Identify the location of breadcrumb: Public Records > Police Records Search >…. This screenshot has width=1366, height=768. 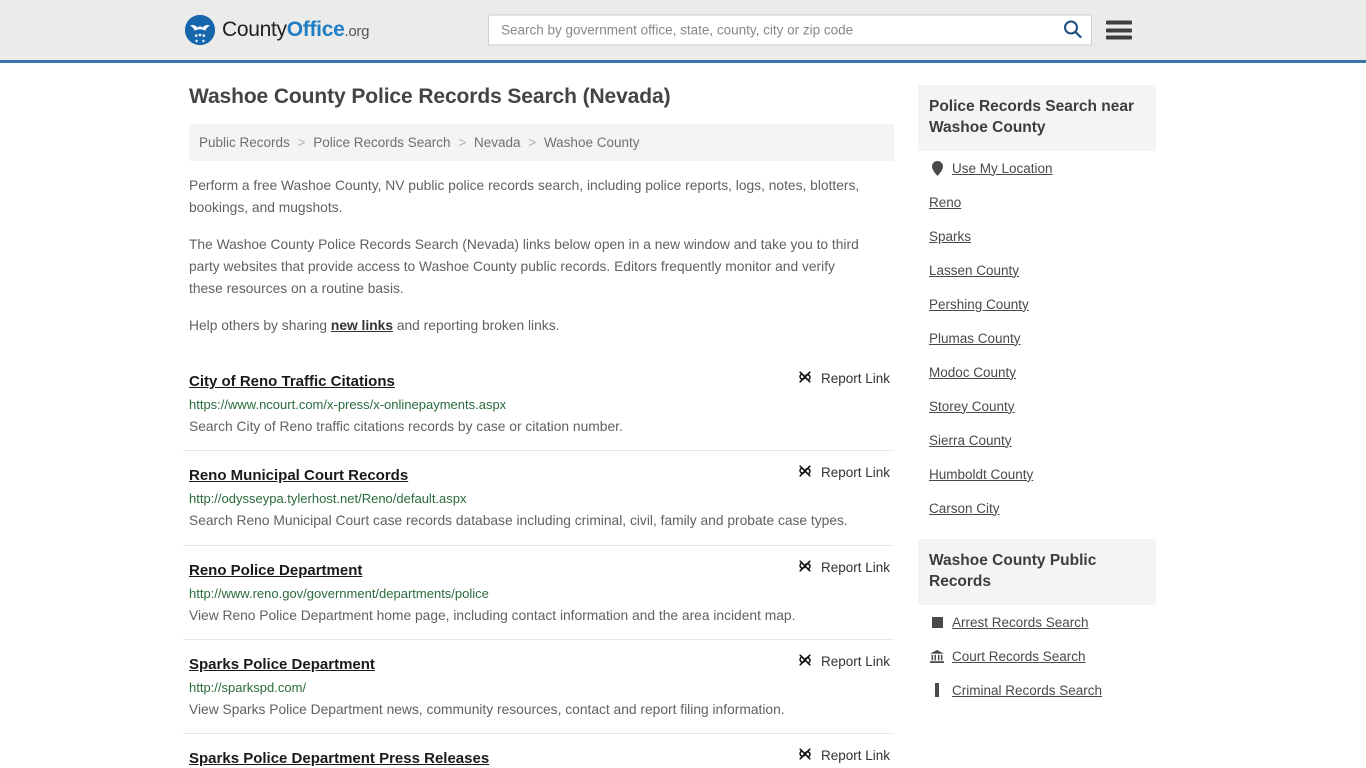
(541, 142).